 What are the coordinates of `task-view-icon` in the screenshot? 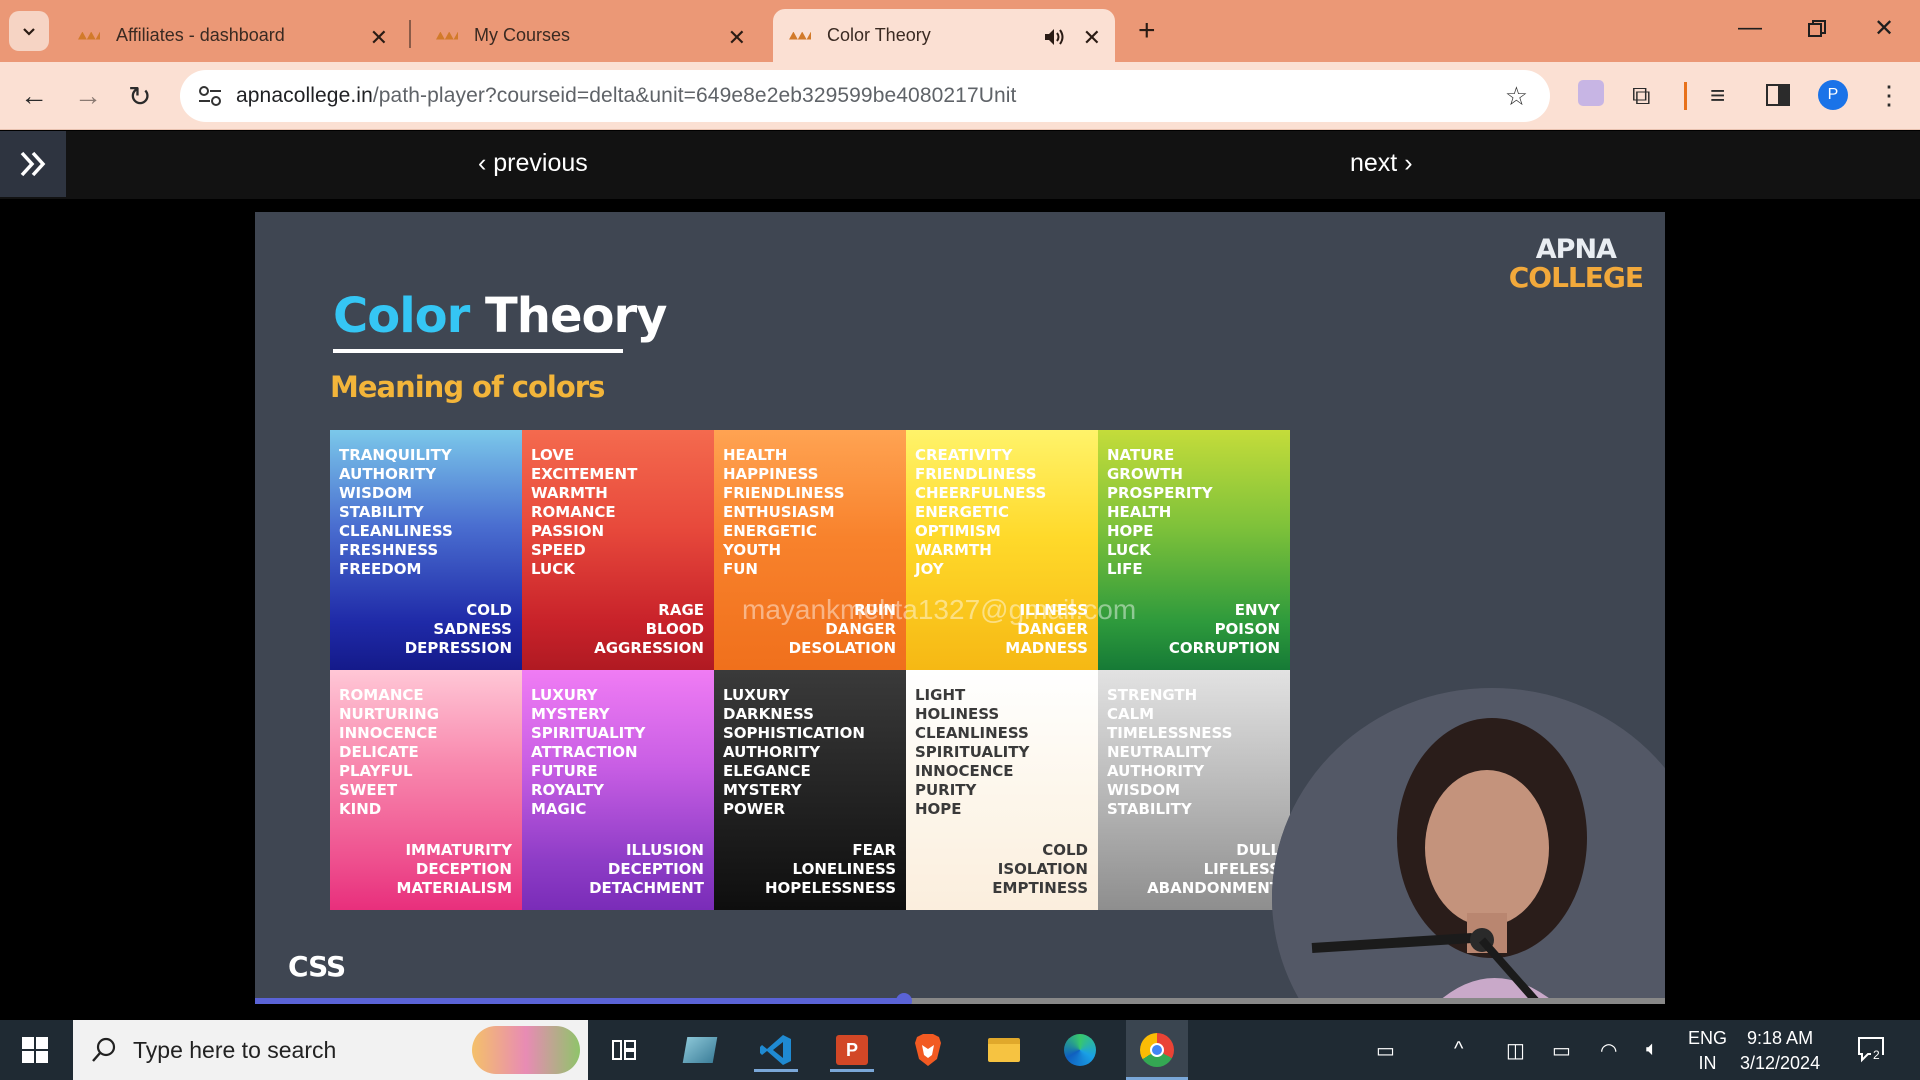 It's located at (624, 1050).